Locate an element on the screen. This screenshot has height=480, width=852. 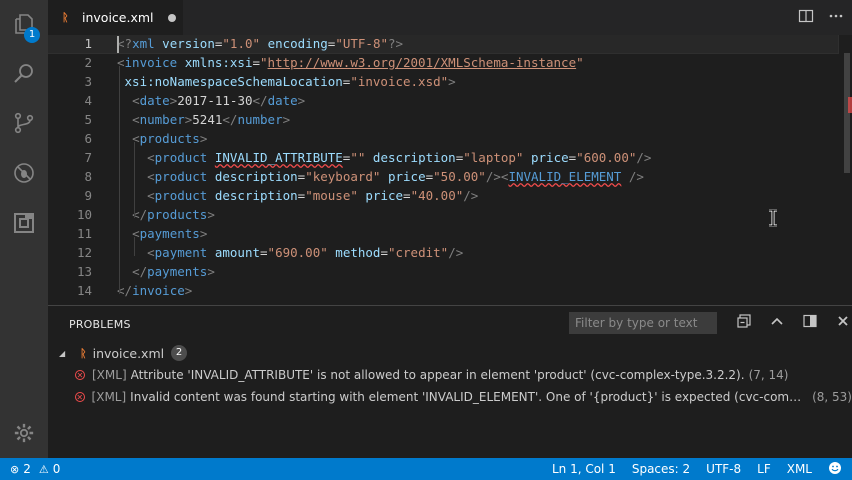
maximize-panel-chevron-up-icon is located at coordinates (777, 323).